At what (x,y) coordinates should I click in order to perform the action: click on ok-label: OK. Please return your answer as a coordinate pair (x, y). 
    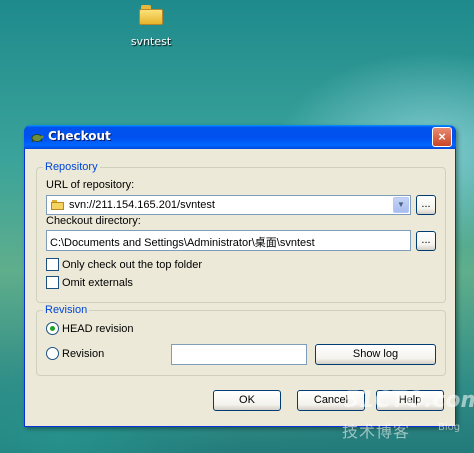
    Looking at the image, I should click on (247, 400).